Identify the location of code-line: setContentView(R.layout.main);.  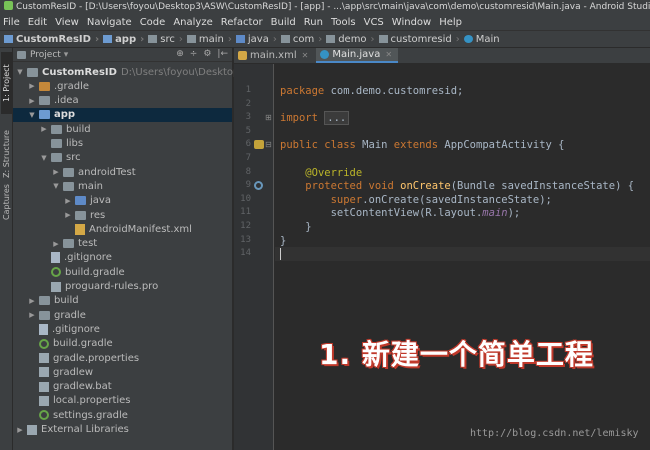
(400, 213).